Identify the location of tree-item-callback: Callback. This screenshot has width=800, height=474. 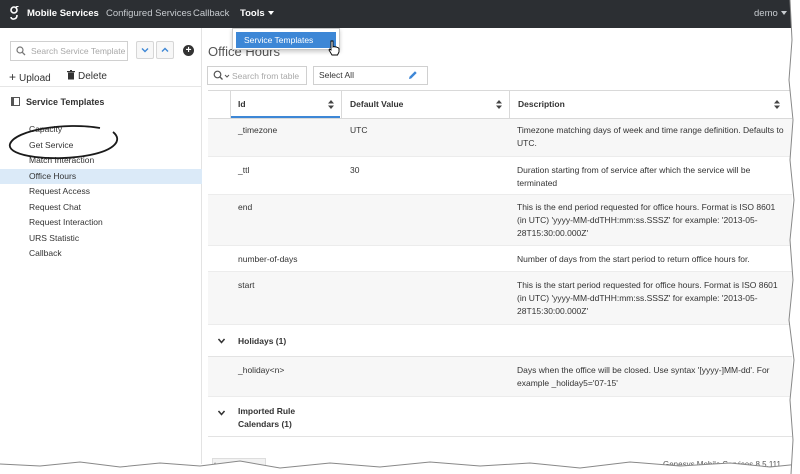
(101, 254).